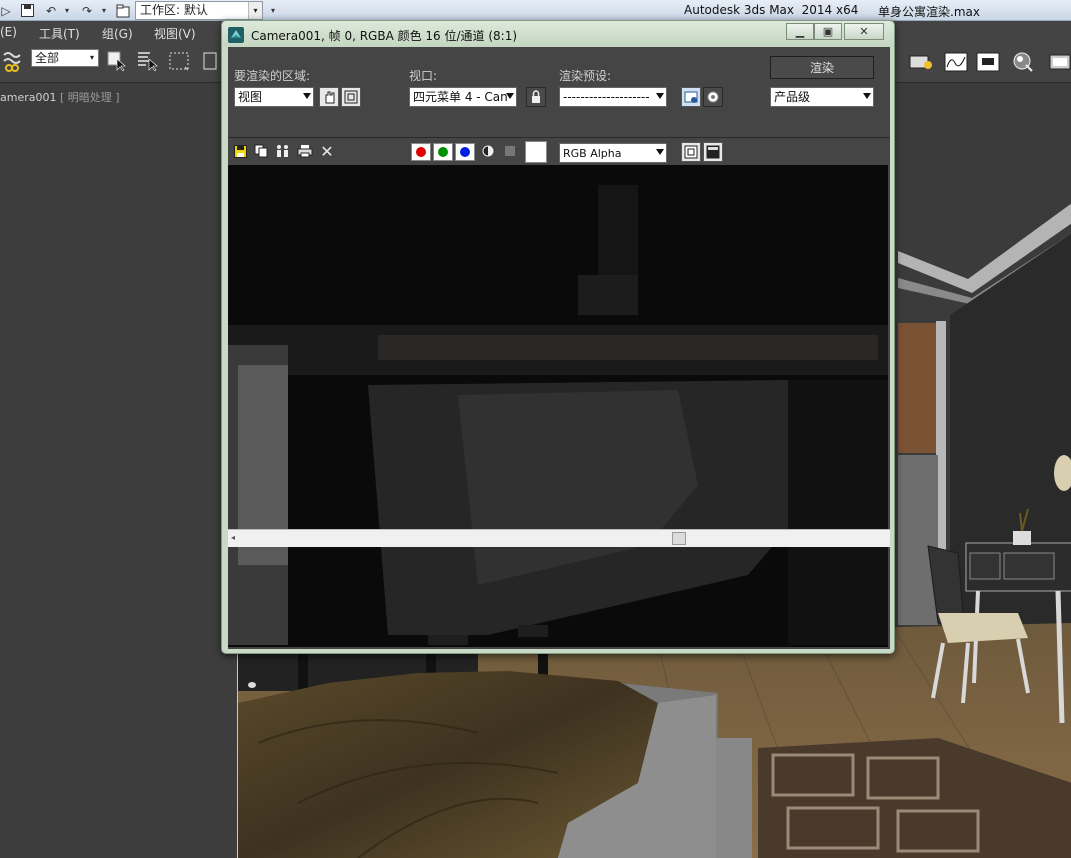  What do you see at coordinates (47, 58) in the screenshot?
I see `selection-filter-value: 全部` at bounding box center [47, 58].